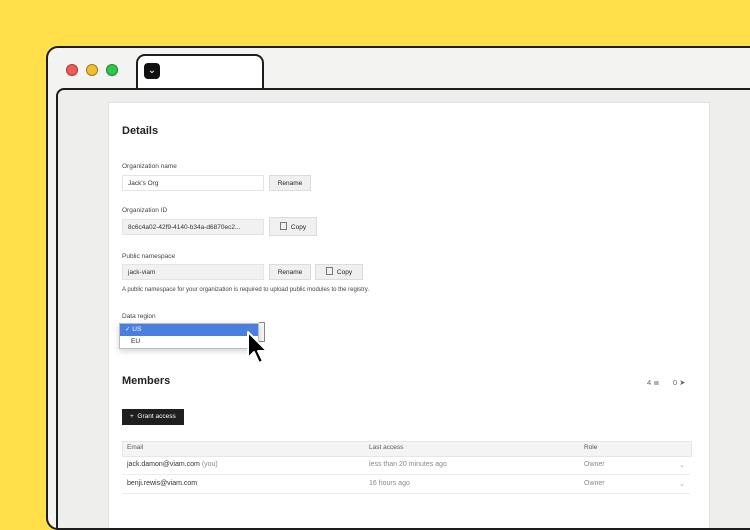 Image resolution: width=750 pixels, height=530 pixels. What do you see at coordinates (152, 71) in the screenshot?
I see `viam-logo-icon: ⌄` at bounding box center [152, 71].